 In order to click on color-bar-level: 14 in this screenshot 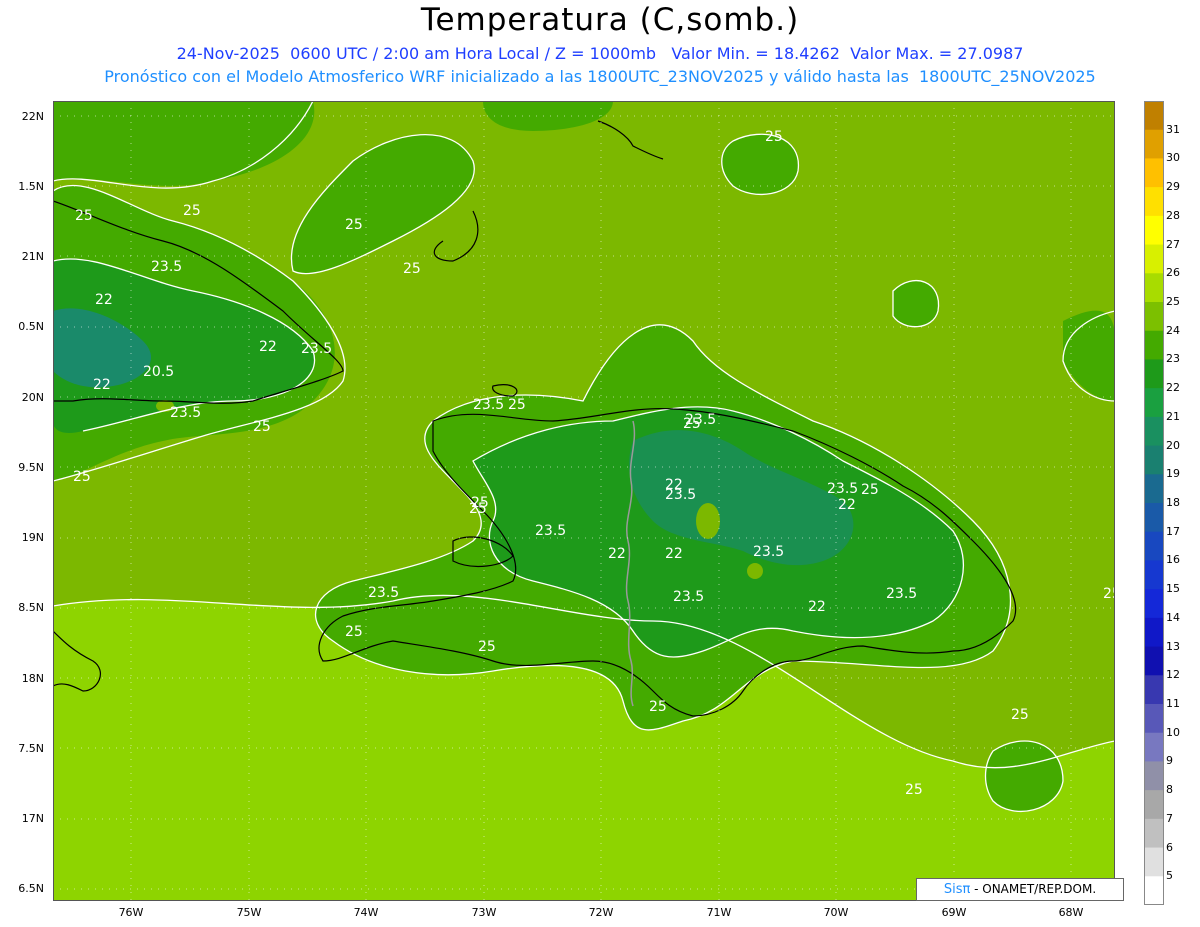, I will do `click(1173, 617)`.